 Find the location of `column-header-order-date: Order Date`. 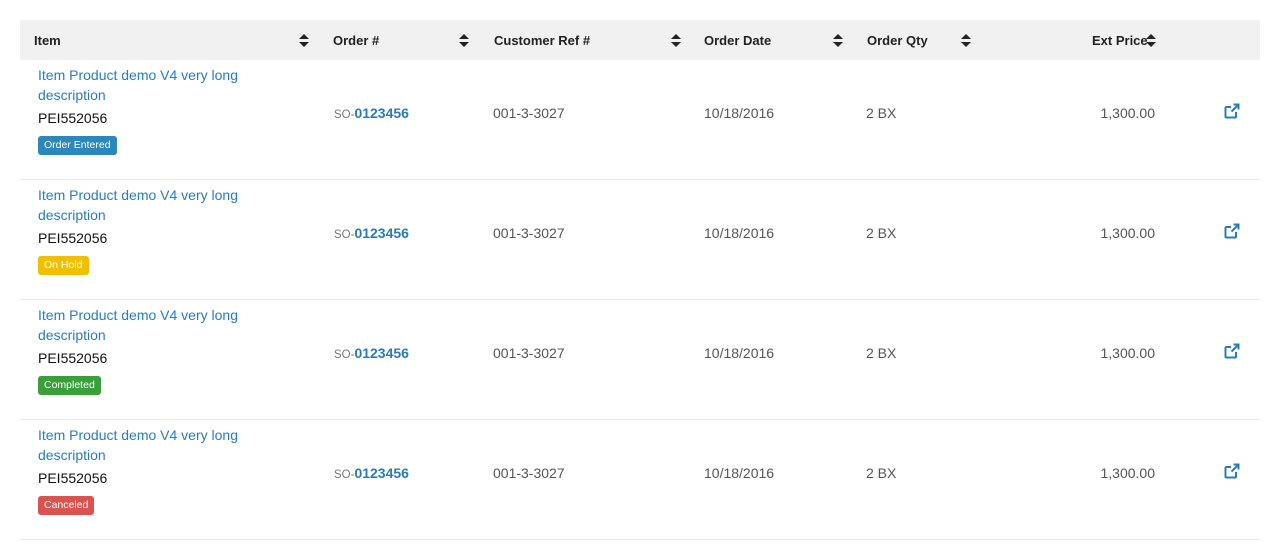

column-header-order-date: Order Date is located at coordinates (738, 40).